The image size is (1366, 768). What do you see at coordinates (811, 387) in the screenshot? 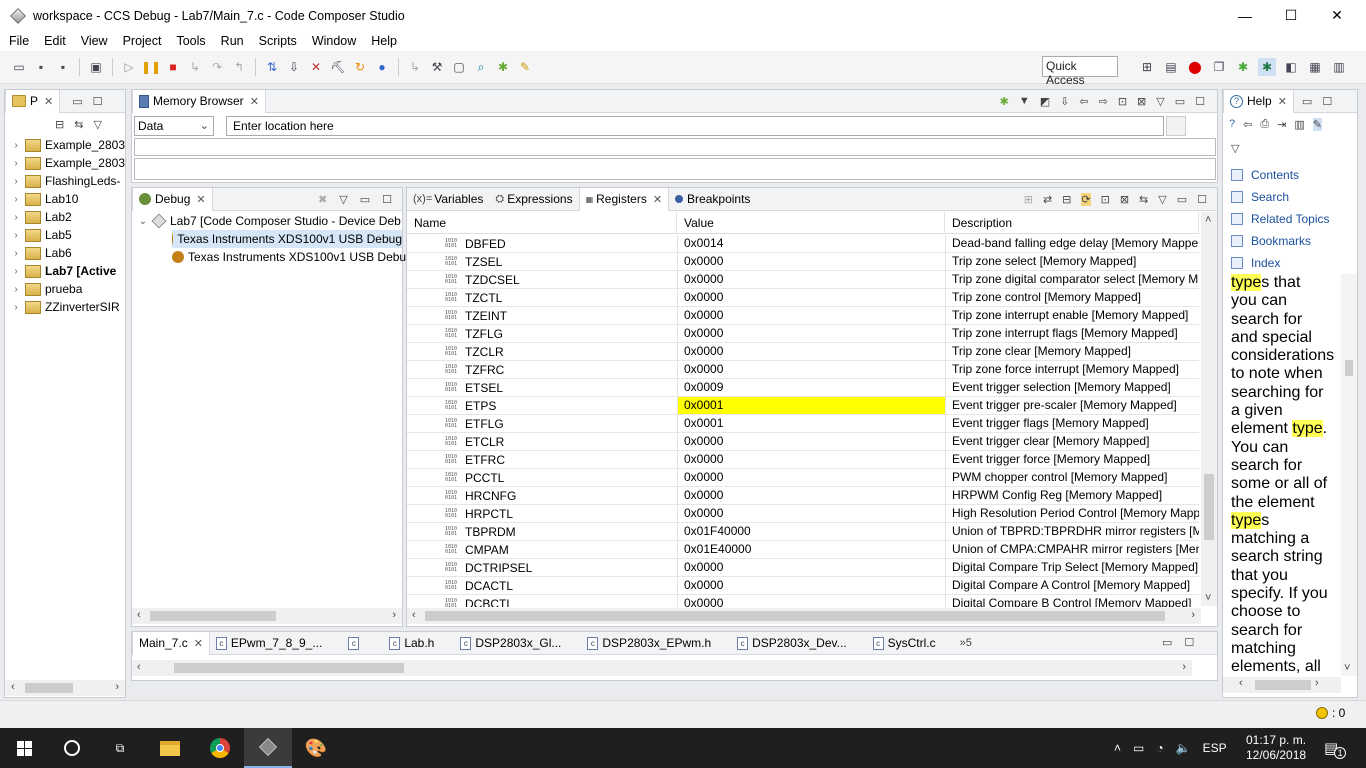
I see `register-value: 0x0009` at bounding box center [811, 387].